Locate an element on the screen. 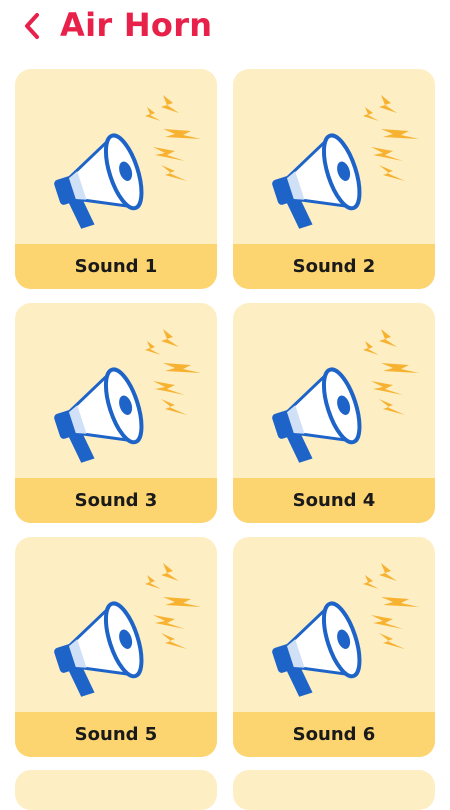  sound-label-bar: Sound 1 is located at coordinates (116, 266).